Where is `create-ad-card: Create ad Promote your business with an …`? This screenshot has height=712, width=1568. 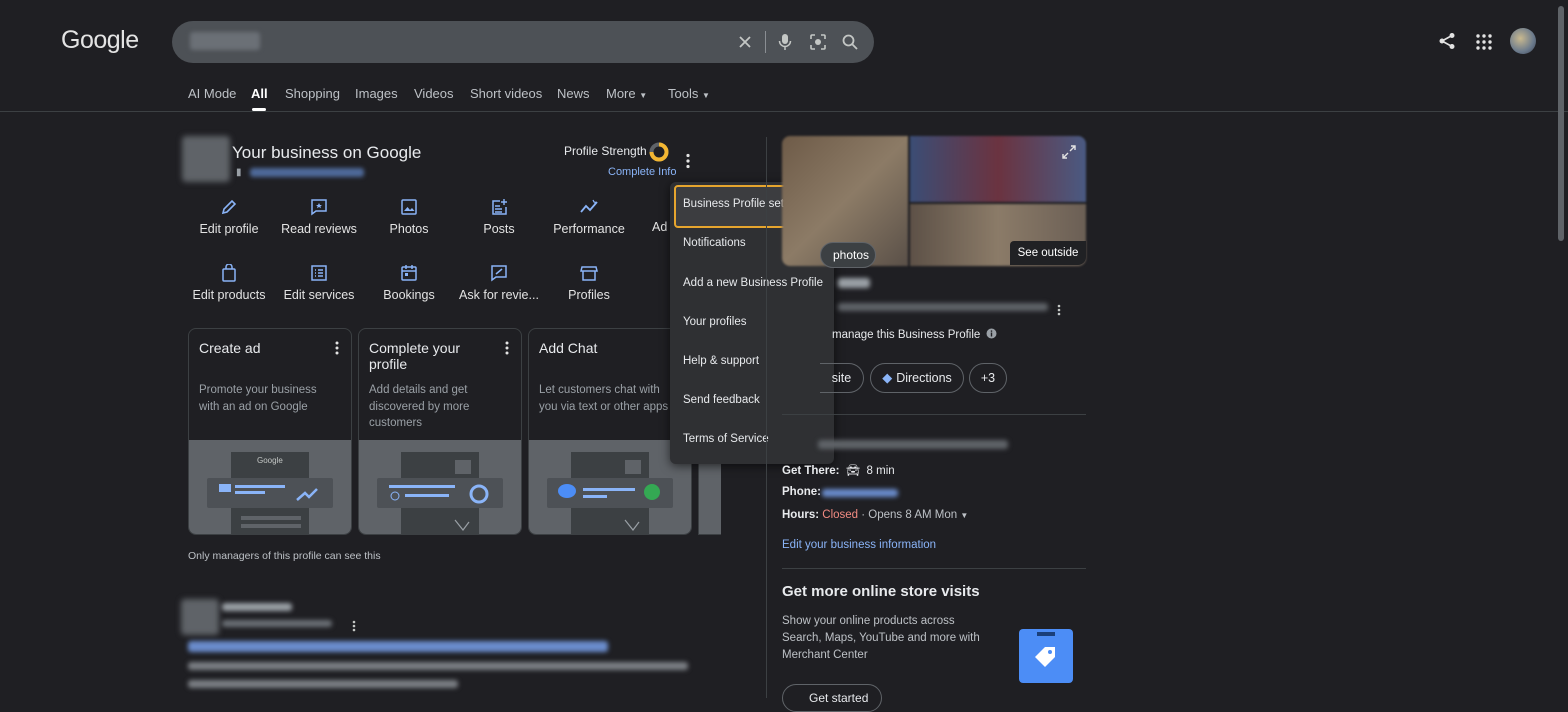 create-ad-card: Create ad Promote your business with an … is located at coordinates (270, 431).